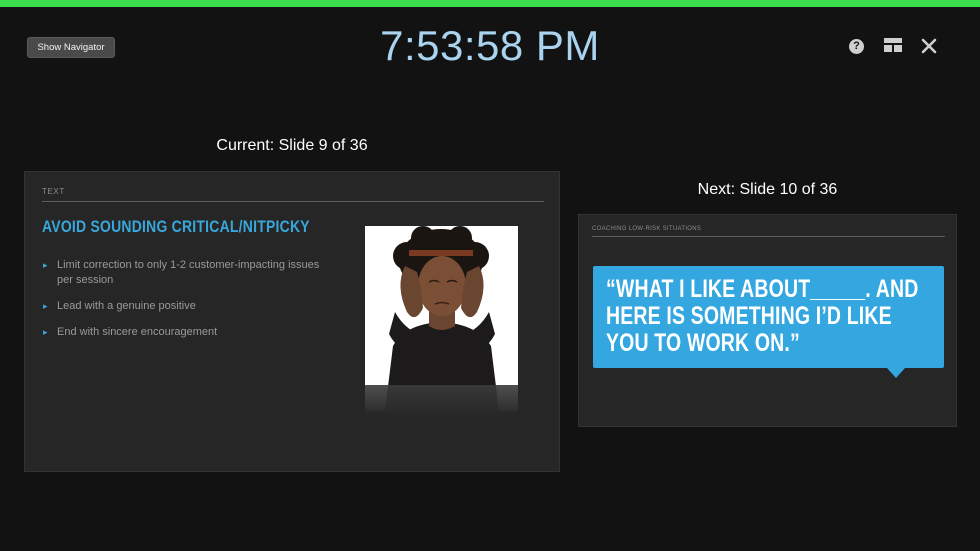 The width and height of the screenshot is (980, 551). Describe the element at coordinates (292, 145) in the screenshot. I see `current-slide-label: Current: Slide 9 of 36` at that location.